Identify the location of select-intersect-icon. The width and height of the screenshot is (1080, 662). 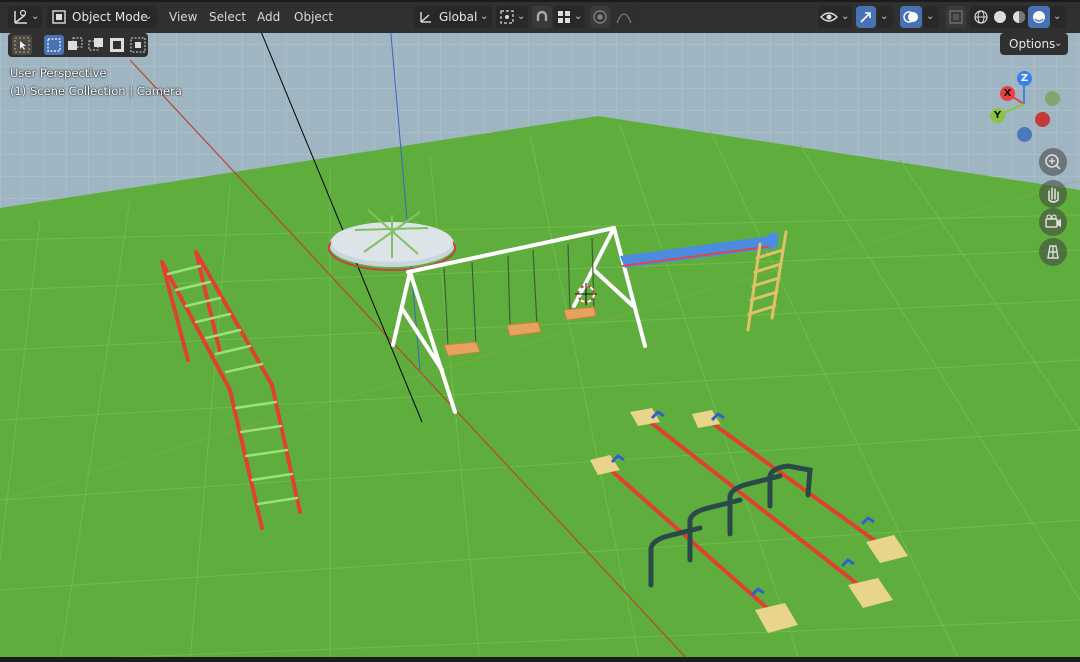
(138, 45).